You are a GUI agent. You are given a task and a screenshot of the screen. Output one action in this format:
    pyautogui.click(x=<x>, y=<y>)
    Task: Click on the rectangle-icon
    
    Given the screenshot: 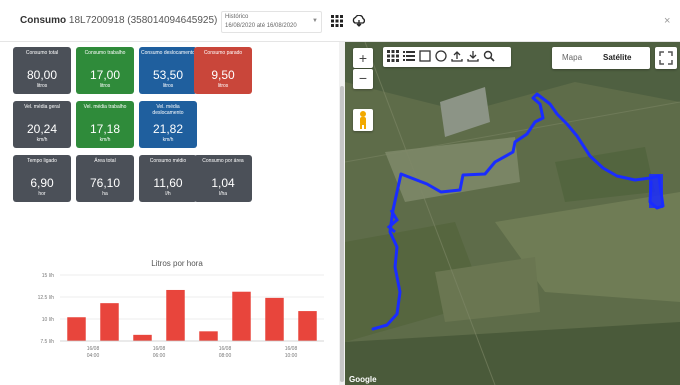 What is the action you would take?
    pyautogui.click(x=425, y=56)
    